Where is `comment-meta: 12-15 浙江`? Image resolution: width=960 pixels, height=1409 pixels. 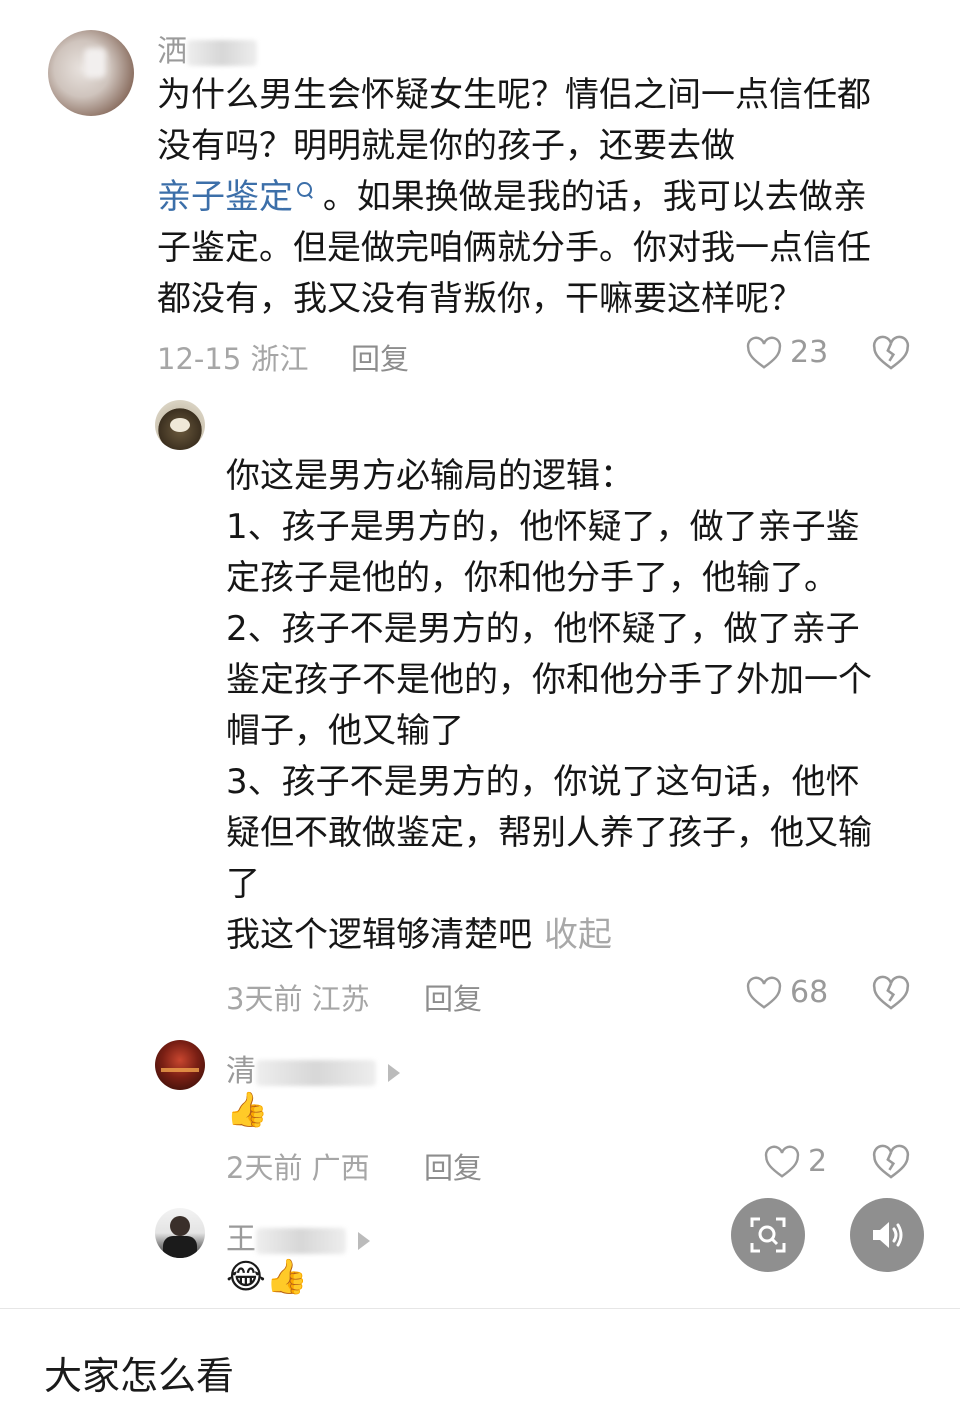
comment-meta: 12-15 浙江 is located at coordinates (233, 359).